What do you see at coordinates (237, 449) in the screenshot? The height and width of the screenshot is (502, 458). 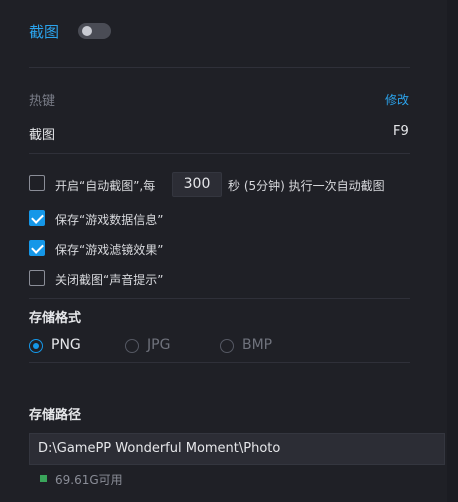 I see `storage-path-field: D:\GamePP Wonderful Moment\Photo` at bounding box center [237, 449].